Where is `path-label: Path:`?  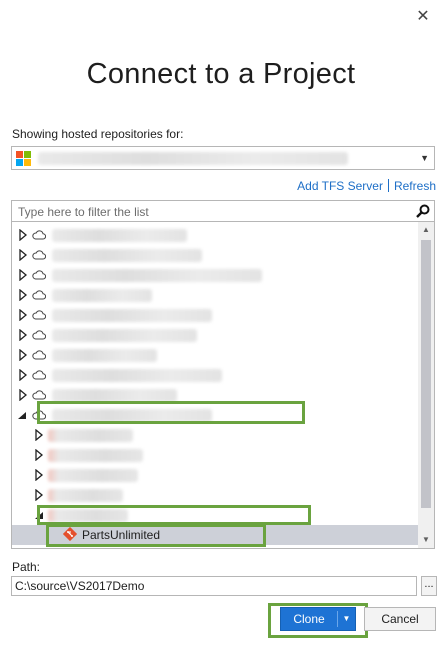 path-label: Path: is located at coordinates (26, 567).